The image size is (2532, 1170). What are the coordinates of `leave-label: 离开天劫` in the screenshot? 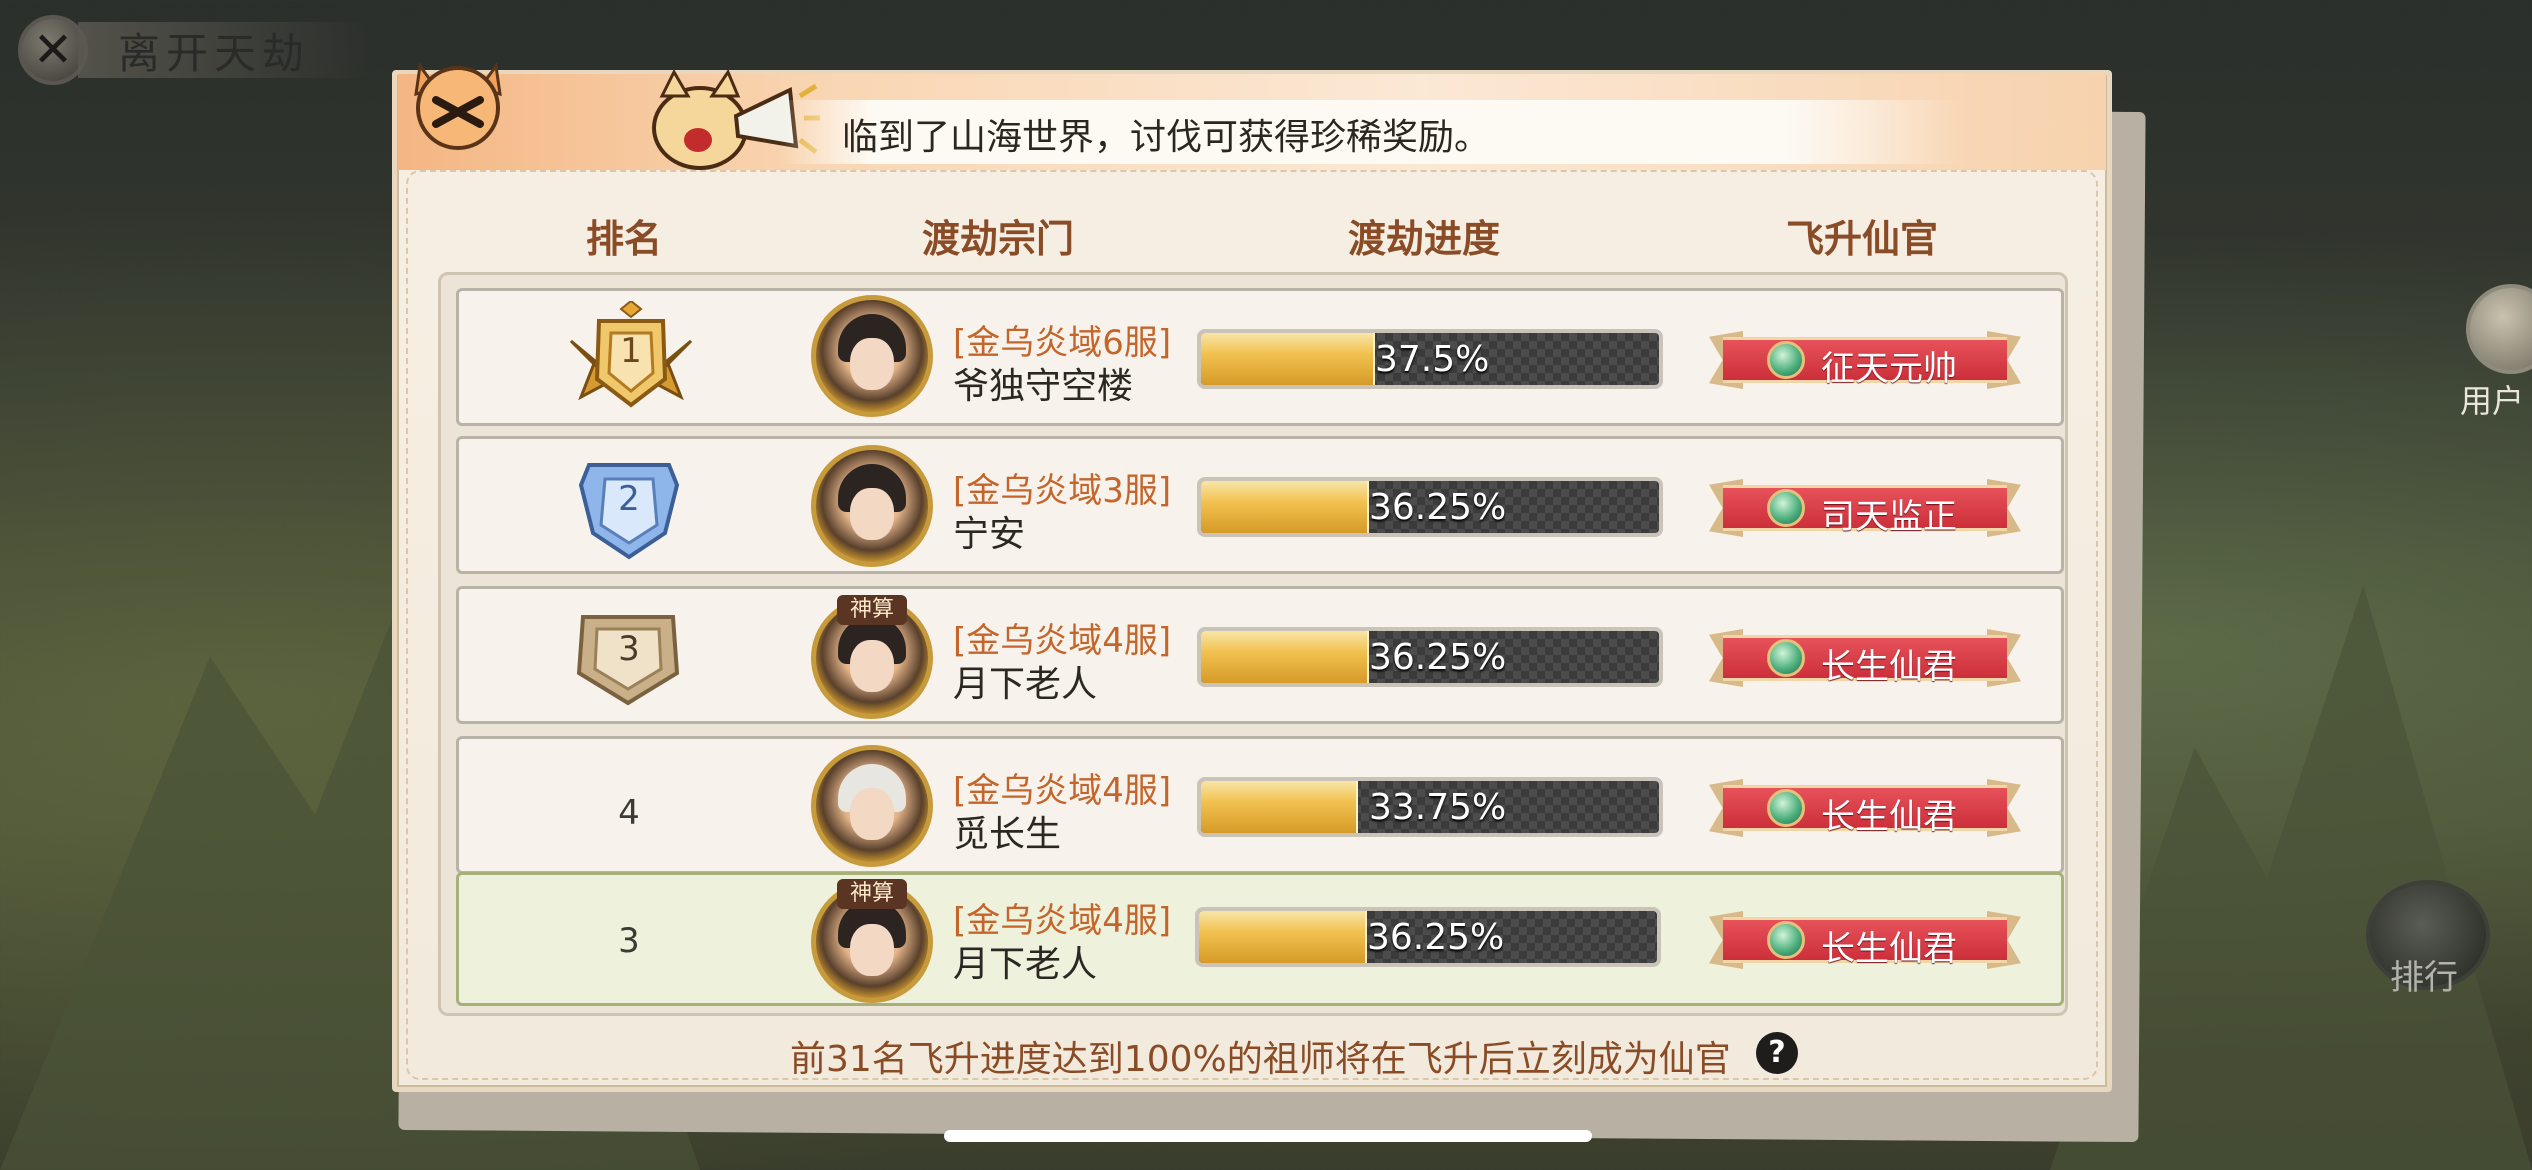 It's located at (224, 50).